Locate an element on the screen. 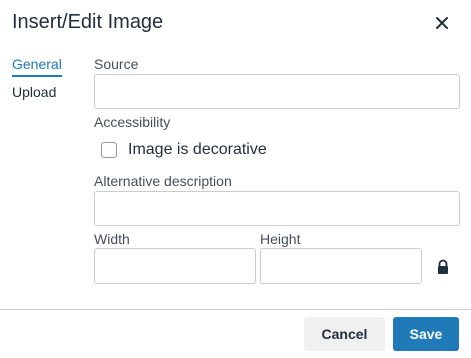 The image size is (471, 358). source-label: Source is located at coordinates (116, 64).